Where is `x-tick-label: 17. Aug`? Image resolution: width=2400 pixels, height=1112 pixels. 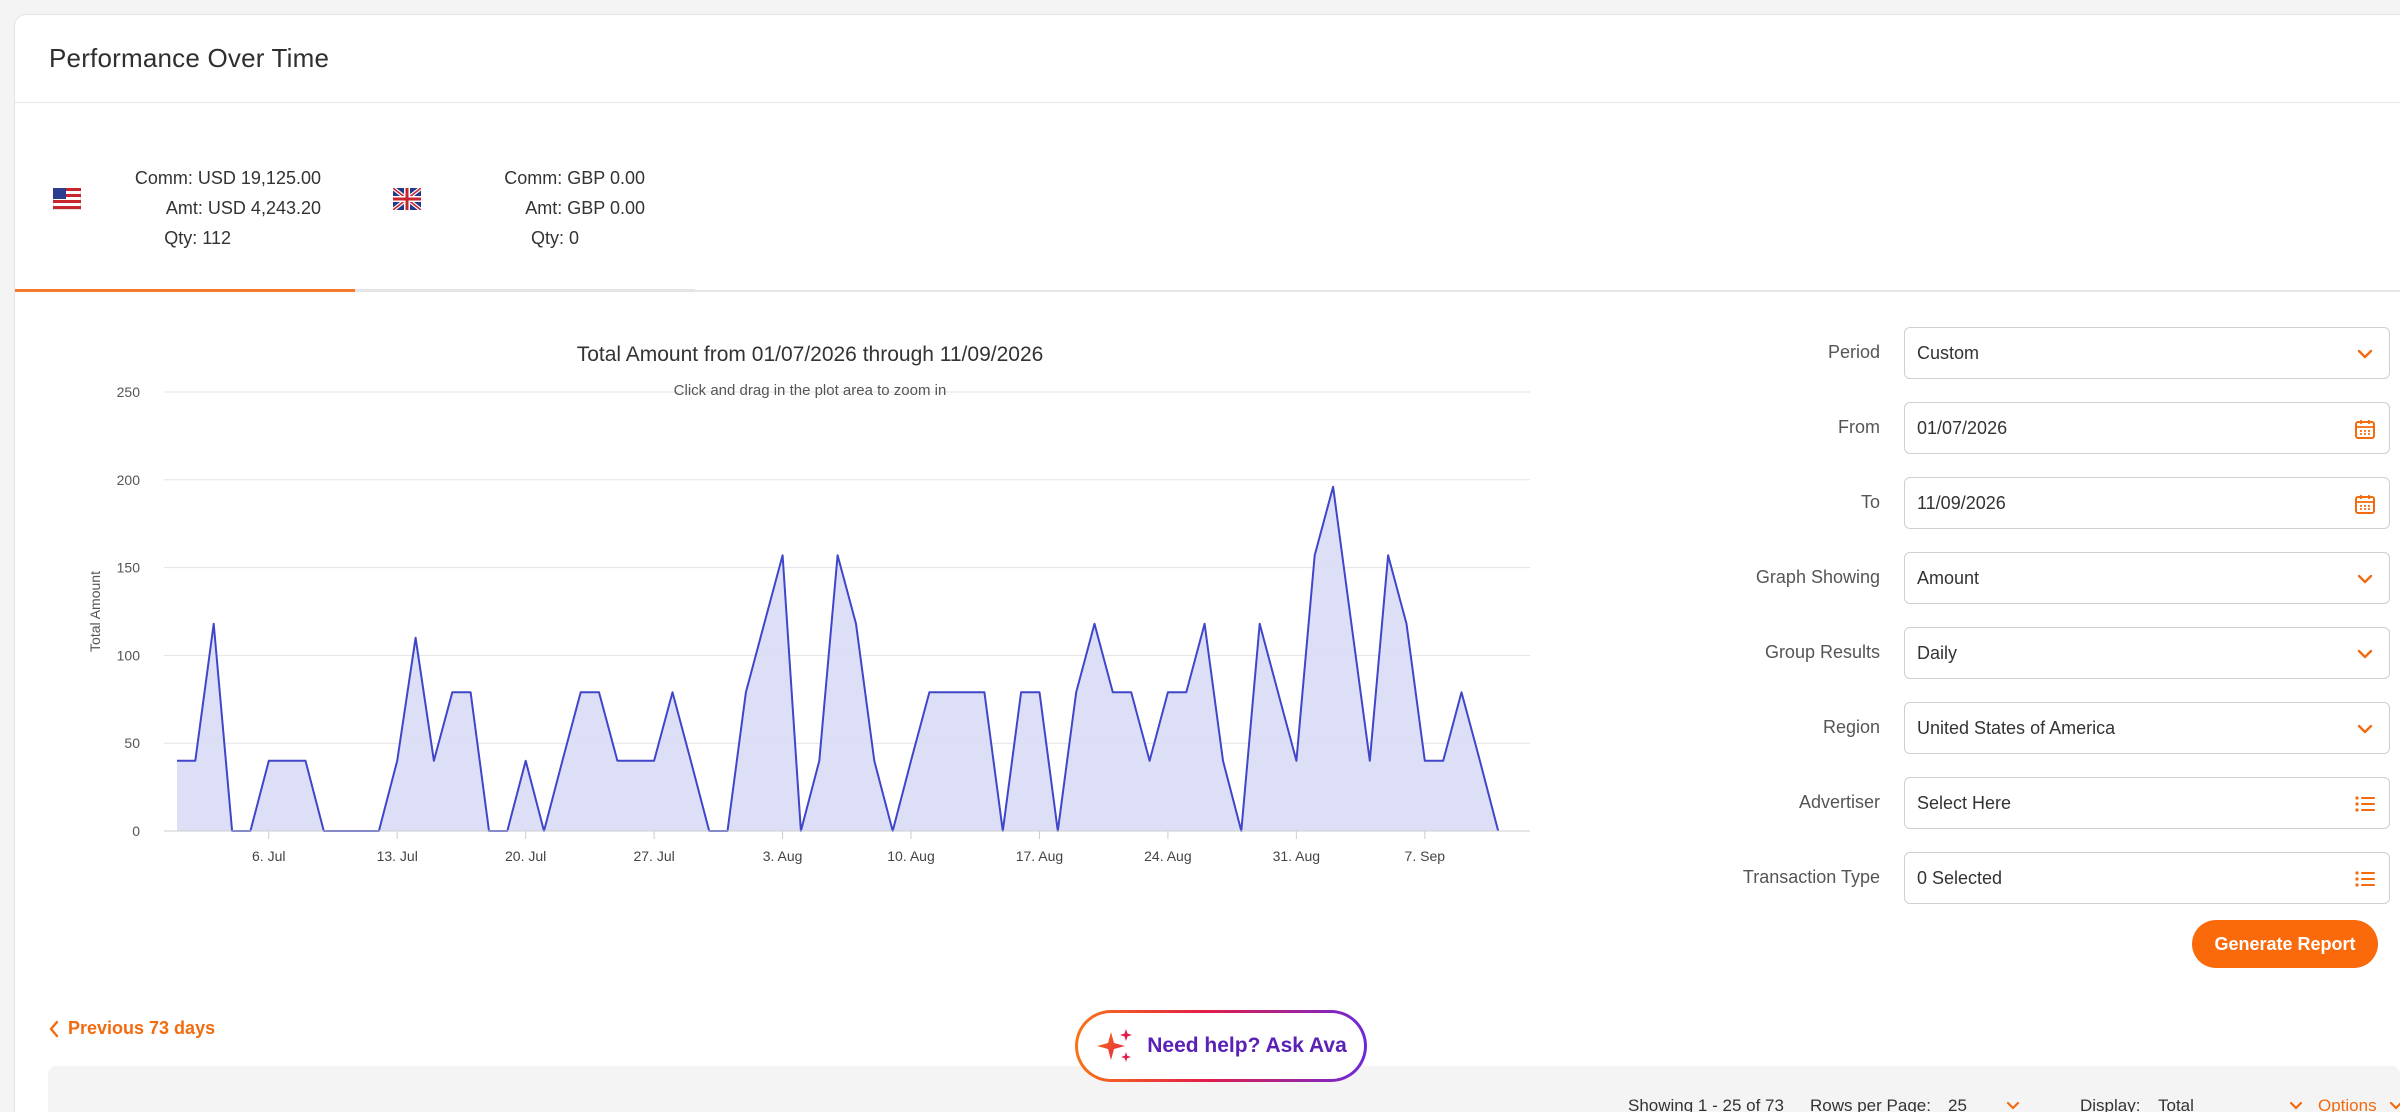 x-tick-label: 17. Aug is located at coordinates (1039, 856).